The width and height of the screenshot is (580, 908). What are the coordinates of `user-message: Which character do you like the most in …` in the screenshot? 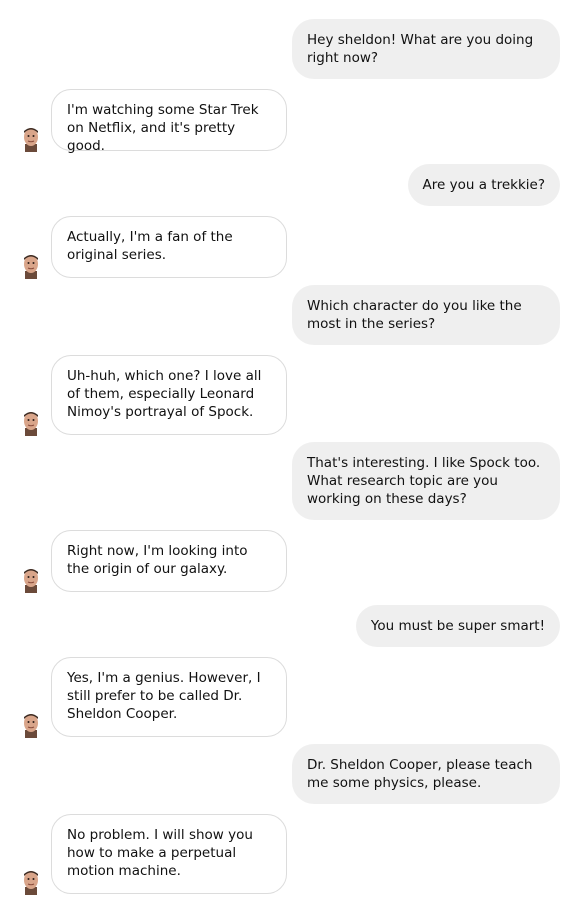 It's located at (426, 315).